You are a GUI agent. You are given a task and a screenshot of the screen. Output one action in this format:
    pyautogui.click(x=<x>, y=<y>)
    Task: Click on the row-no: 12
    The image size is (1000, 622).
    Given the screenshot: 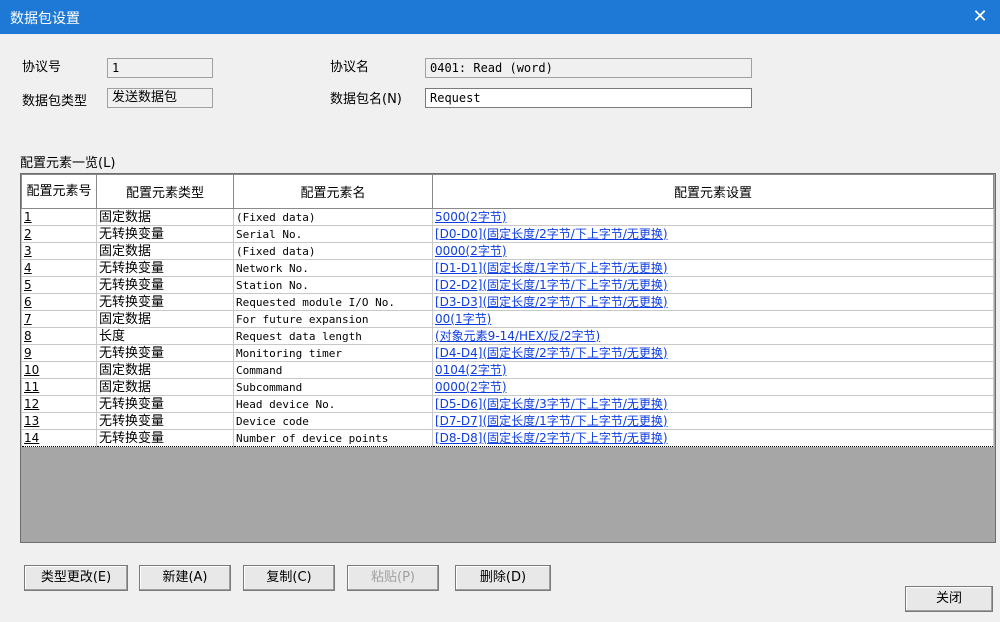 What is the action you would take?
    pyautogui.click(x=59, y=404)
    